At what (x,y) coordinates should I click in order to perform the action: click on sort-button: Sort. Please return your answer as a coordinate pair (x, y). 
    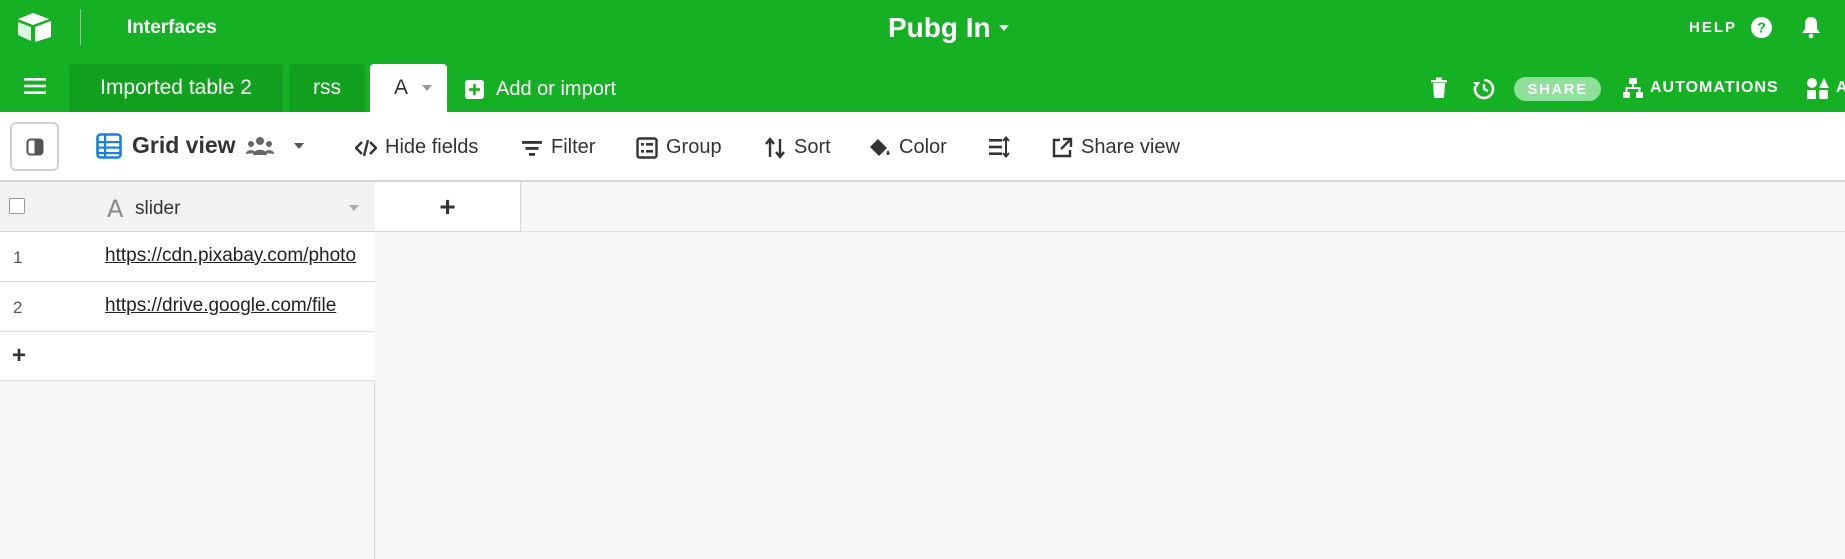
    Looking at the image, I should click on (797, 147).